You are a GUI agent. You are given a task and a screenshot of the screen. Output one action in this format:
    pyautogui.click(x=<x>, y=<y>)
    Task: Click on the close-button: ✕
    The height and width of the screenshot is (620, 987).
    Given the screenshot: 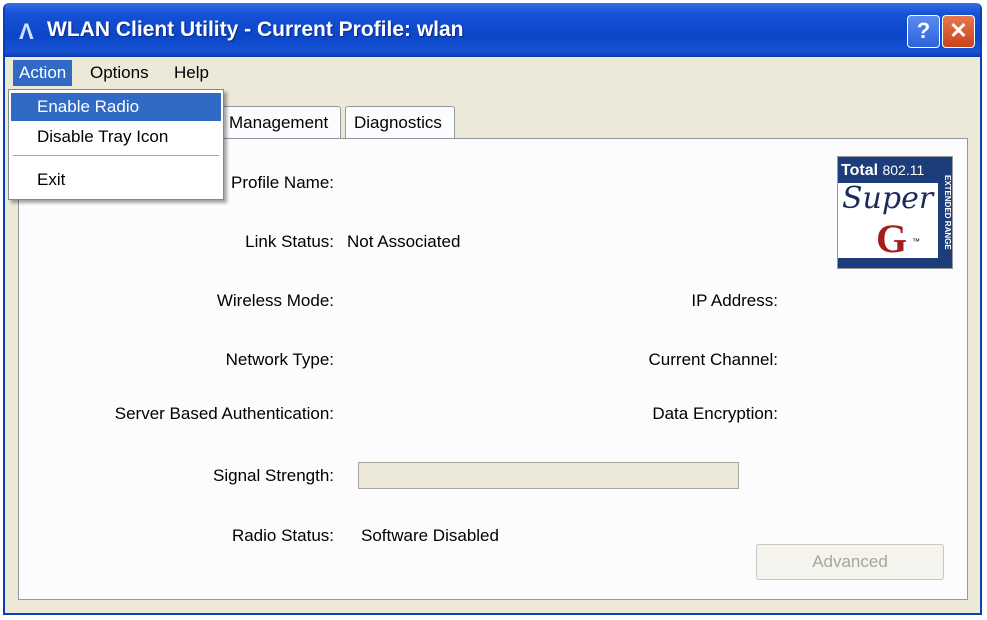 What is the action you would take?
    pyautogui.click(x=958, y=31)
    